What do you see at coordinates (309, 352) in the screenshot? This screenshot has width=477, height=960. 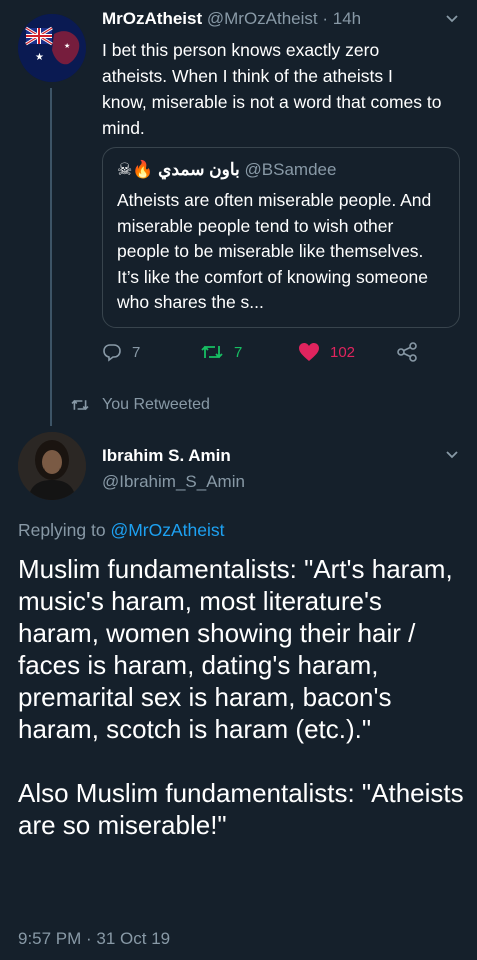 I see `heart-icon` at bounding box center [309, 352].